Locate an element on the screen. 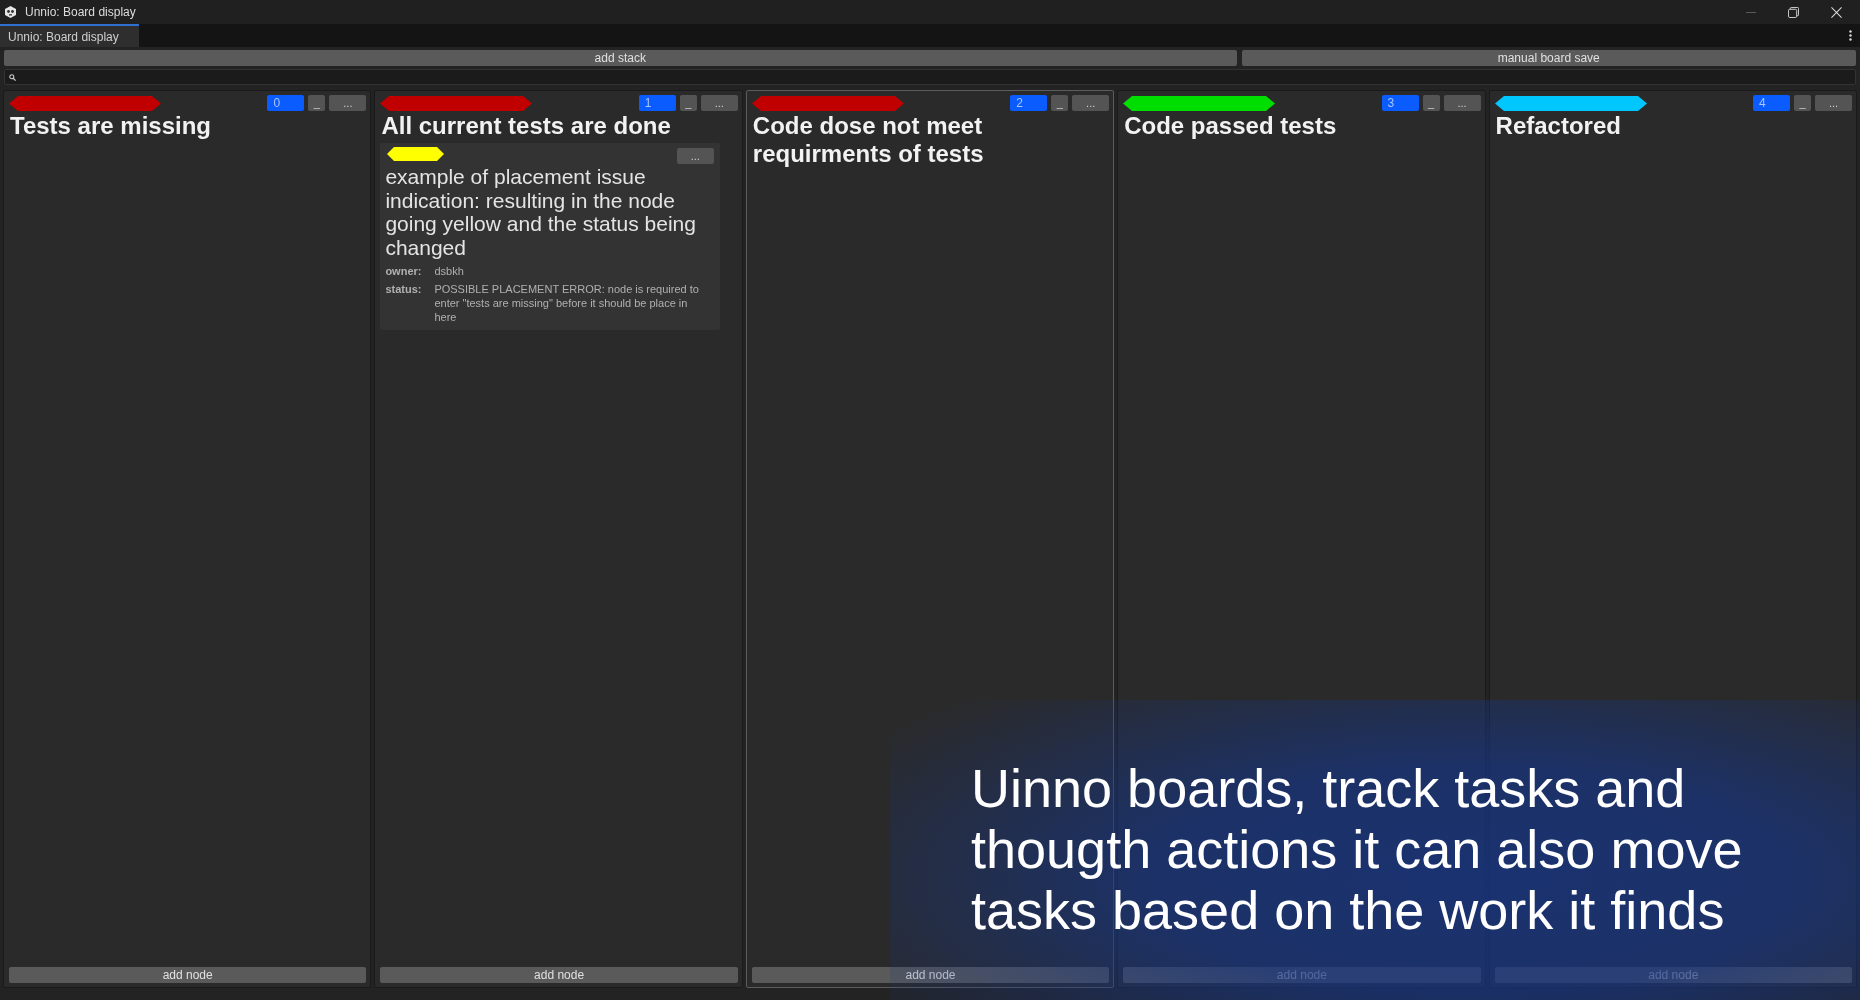 The height and width of the screenshot is (1000, 1860). field-value: POSSIBLE PLACEMENT ERROR: node is required to enter "tests are missing" before it should be place in here is located at coordinates (567, 302).